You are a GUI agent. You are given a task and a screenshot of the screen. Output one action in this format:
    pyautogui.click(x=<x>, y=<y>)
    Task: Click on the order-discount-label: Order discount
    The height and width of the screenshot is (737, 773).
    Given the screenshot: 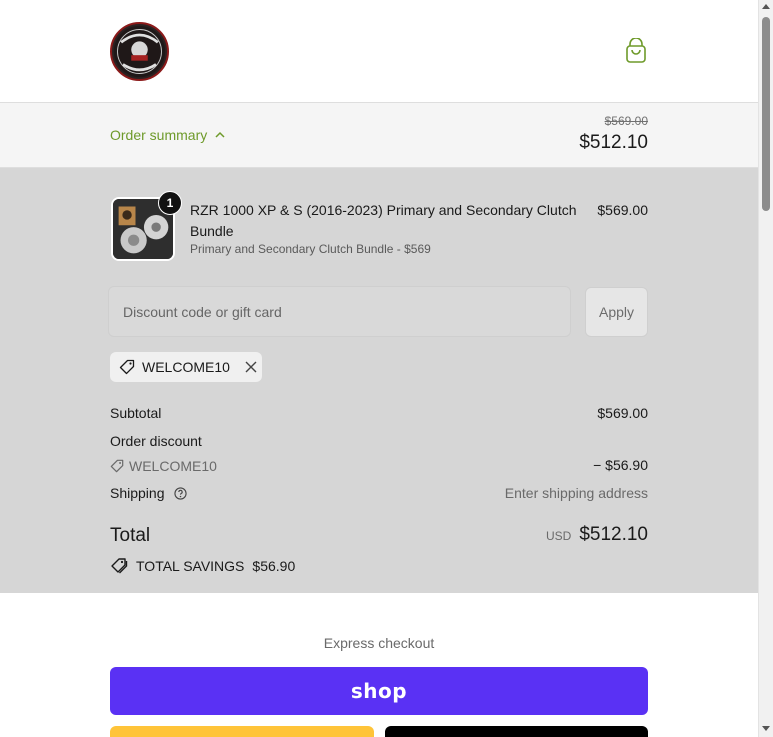 What is the action you would take?
    pyautogui.click(x=156, y=441)
    